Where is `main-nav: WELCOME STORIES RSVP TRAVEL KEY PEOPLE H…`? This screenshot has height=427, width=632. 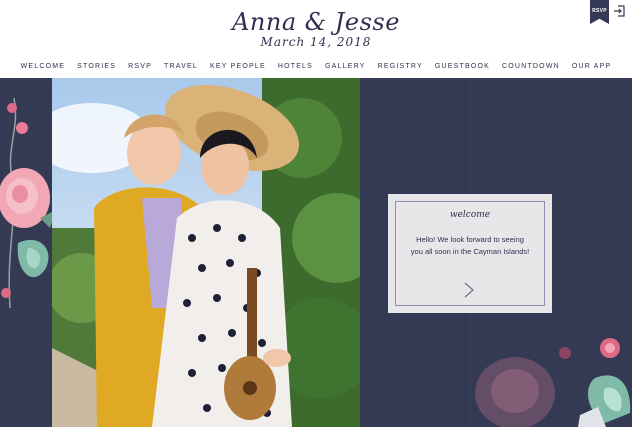
main-nav: WELCOME STORIES RSVP TRAVEL KEY PEOPLE H… is located at coordinates (316, 66).